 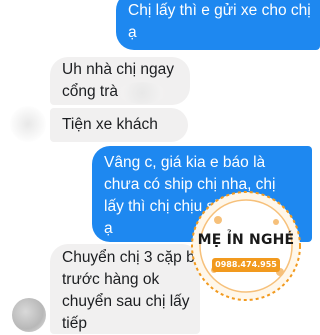 What do you see at coordinates (219, 10) in the screenshot?
I see `message-line: Chị lấy thì e gửi xe cho chị` at bounding box center [219, 10].